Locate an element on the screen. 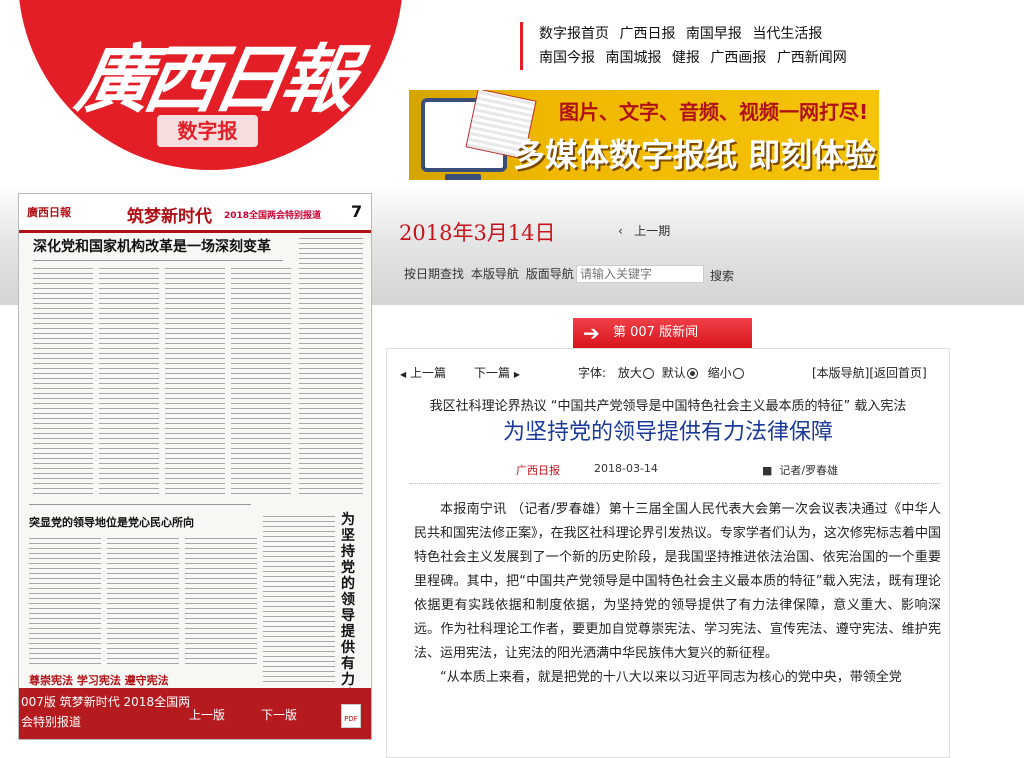 This screenshot has width=1024, height=758. section-tab-label: 第 007 版新闻 is located at coordinates (656, 332).